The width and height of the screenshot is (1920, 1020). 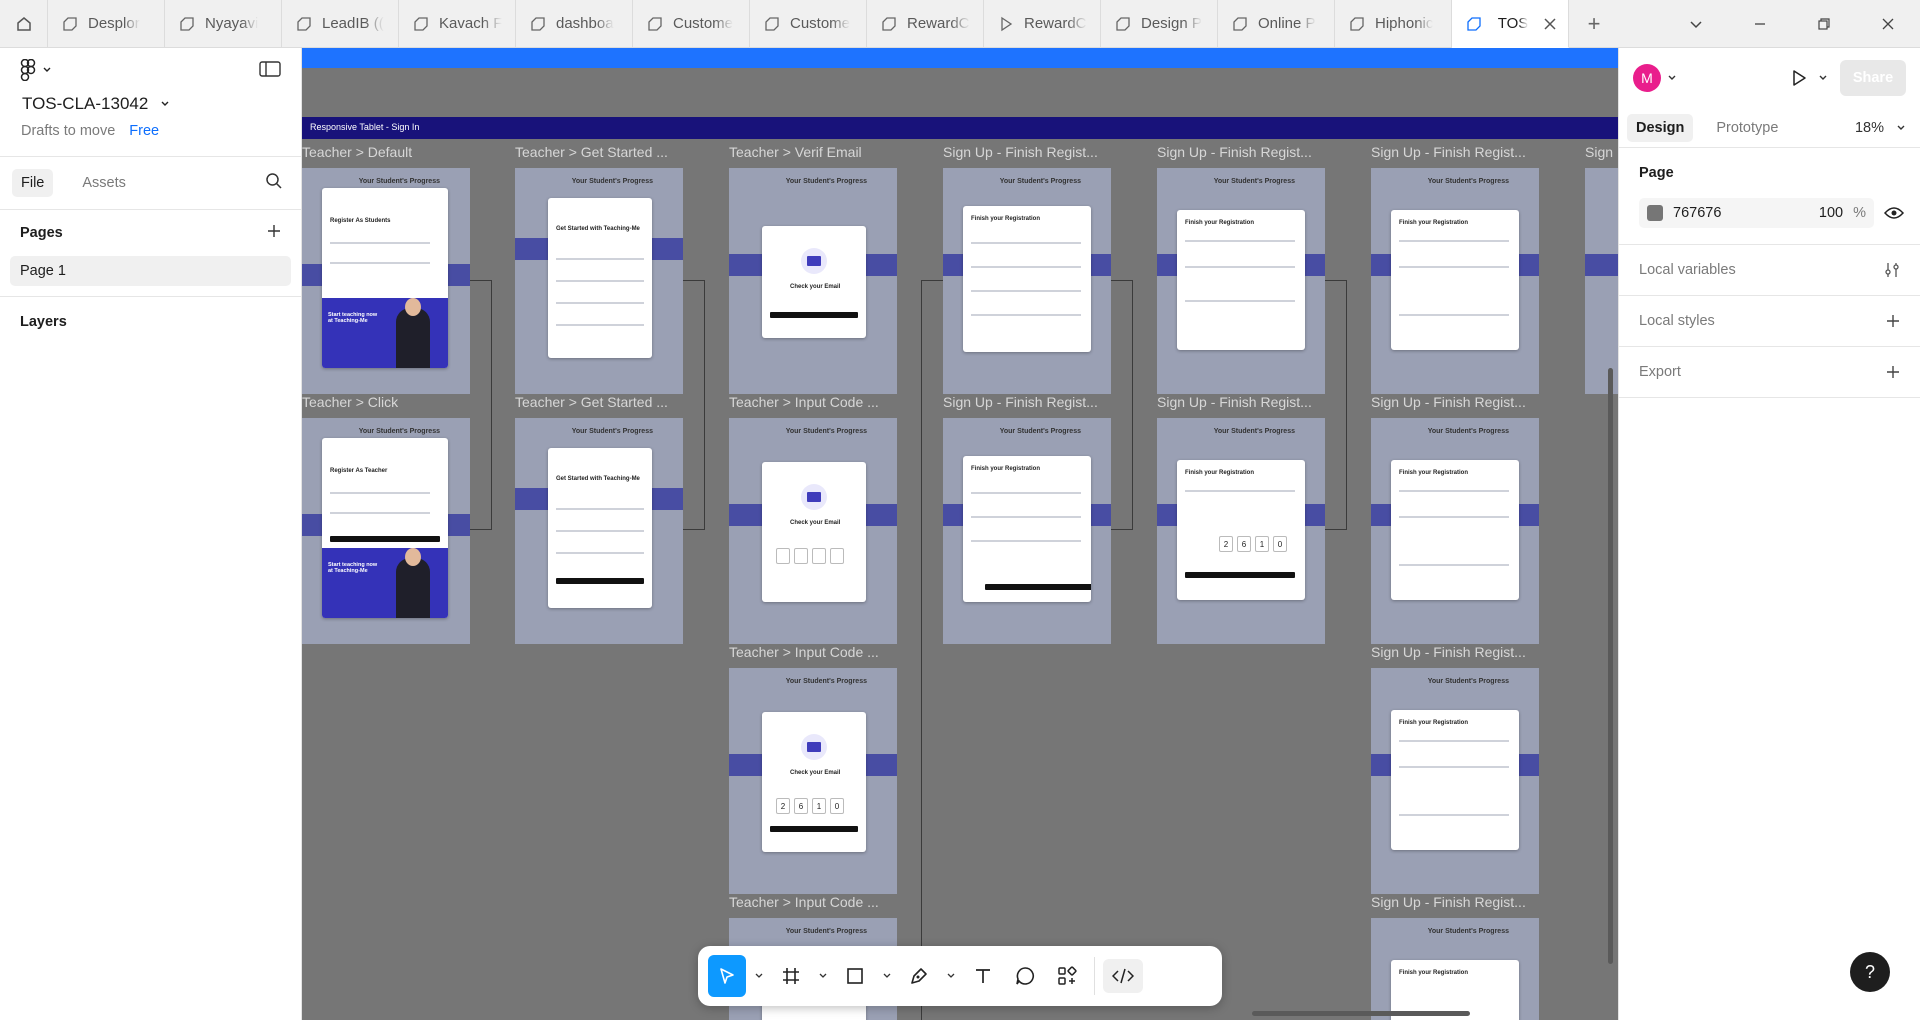 I want to click on close-icon, so click(x=1550, y=23).